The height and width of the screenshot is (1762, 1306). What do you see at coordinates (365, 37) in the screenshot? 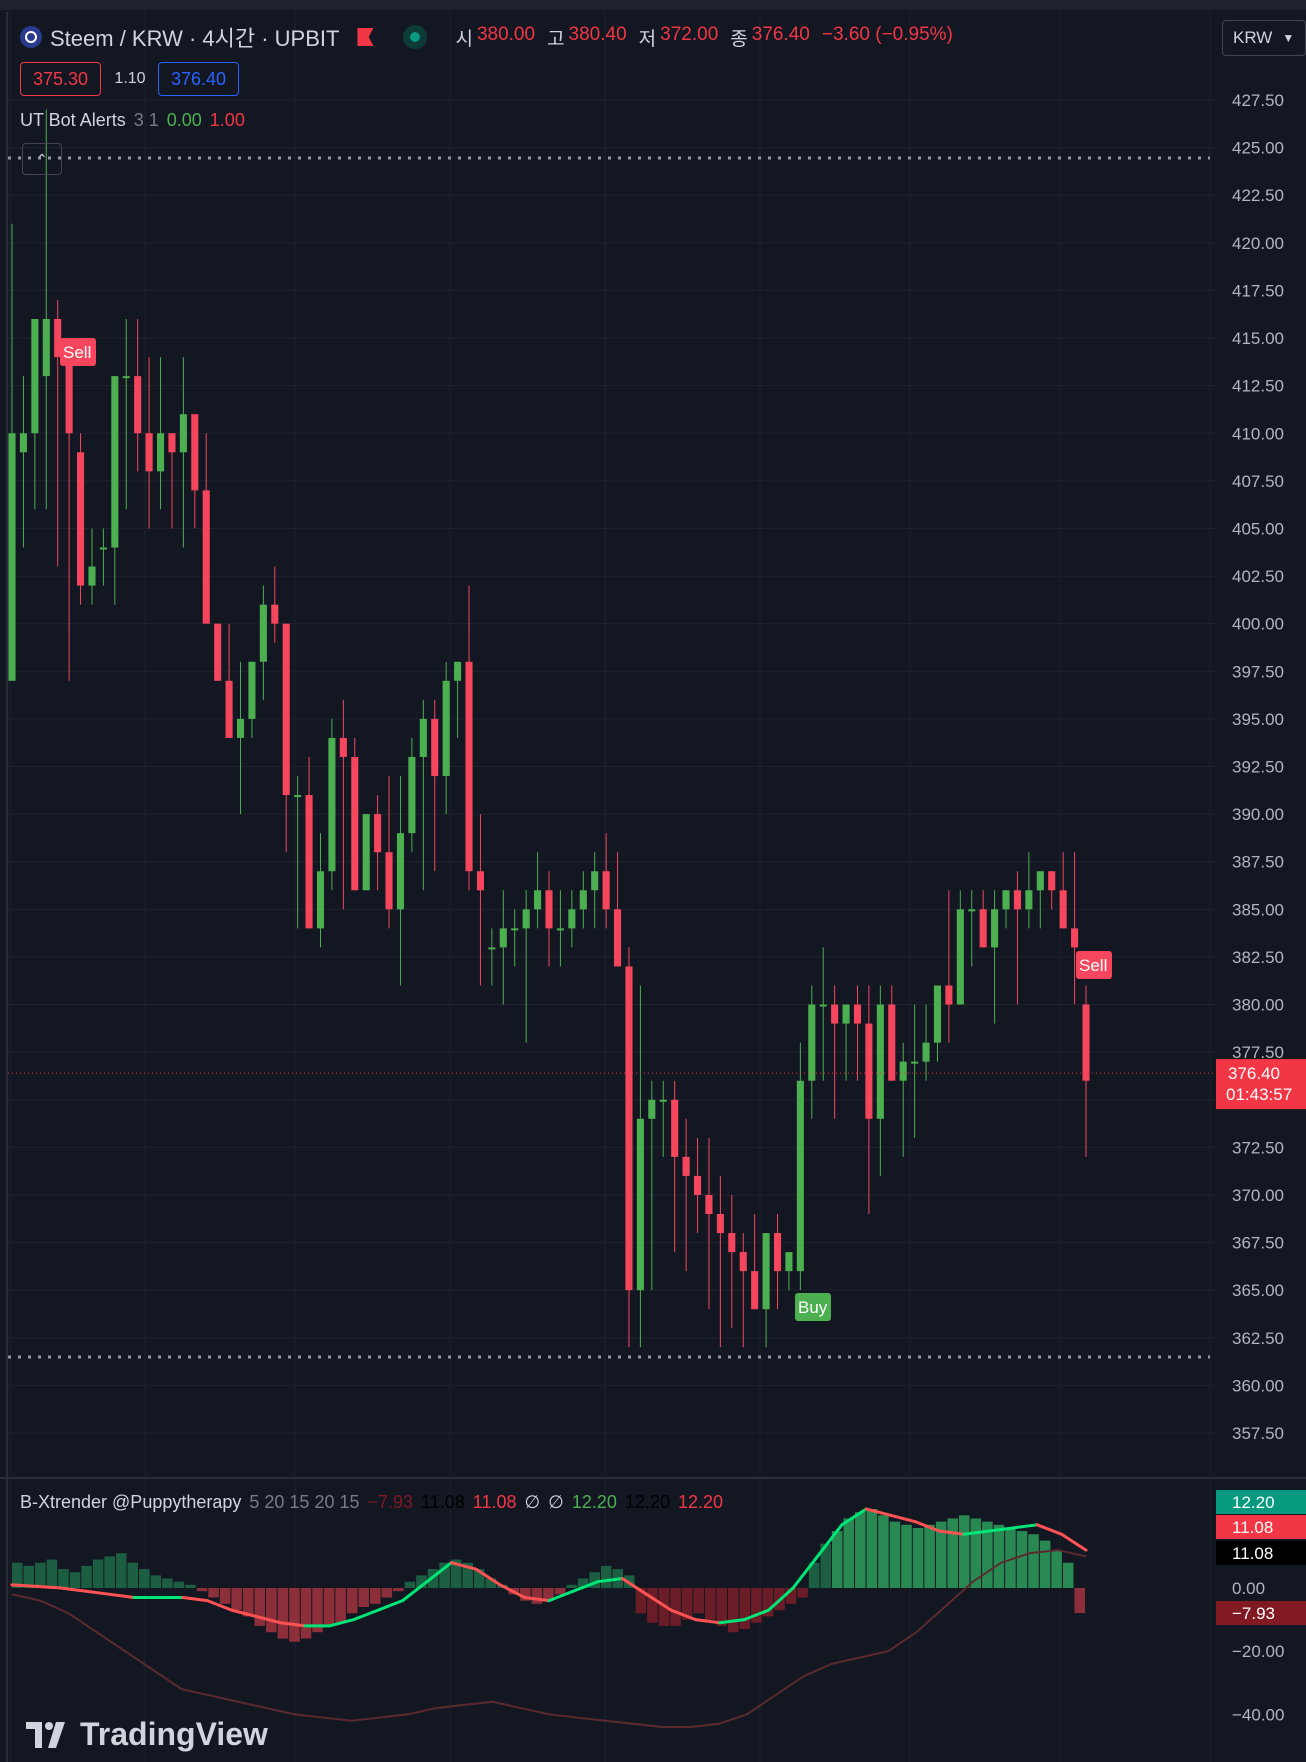
I see `flag-icon` at bounding box center [365, 37].